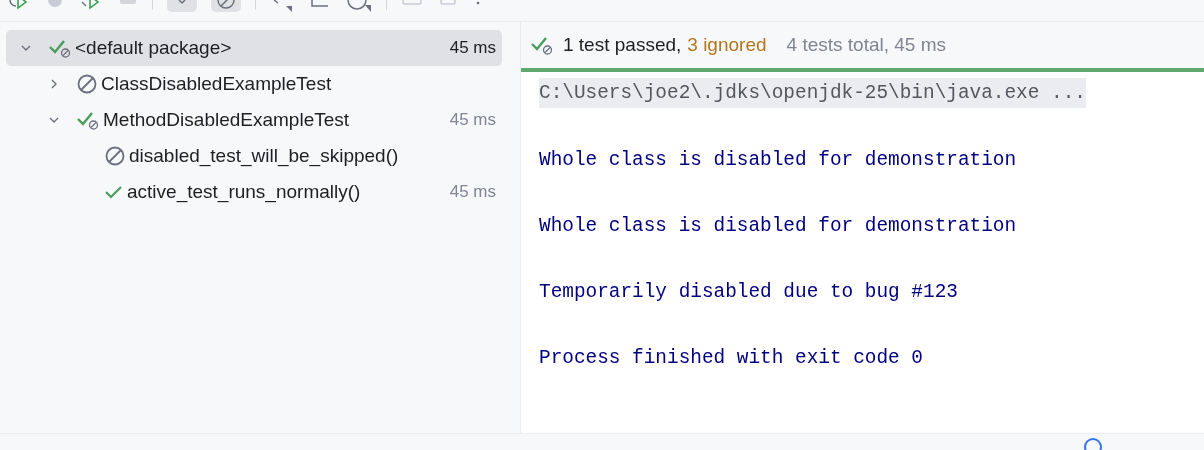 The image size is (1204, 450). I want to click on console-output: Temporarily disabled due to bug #123, so click(748, 292).